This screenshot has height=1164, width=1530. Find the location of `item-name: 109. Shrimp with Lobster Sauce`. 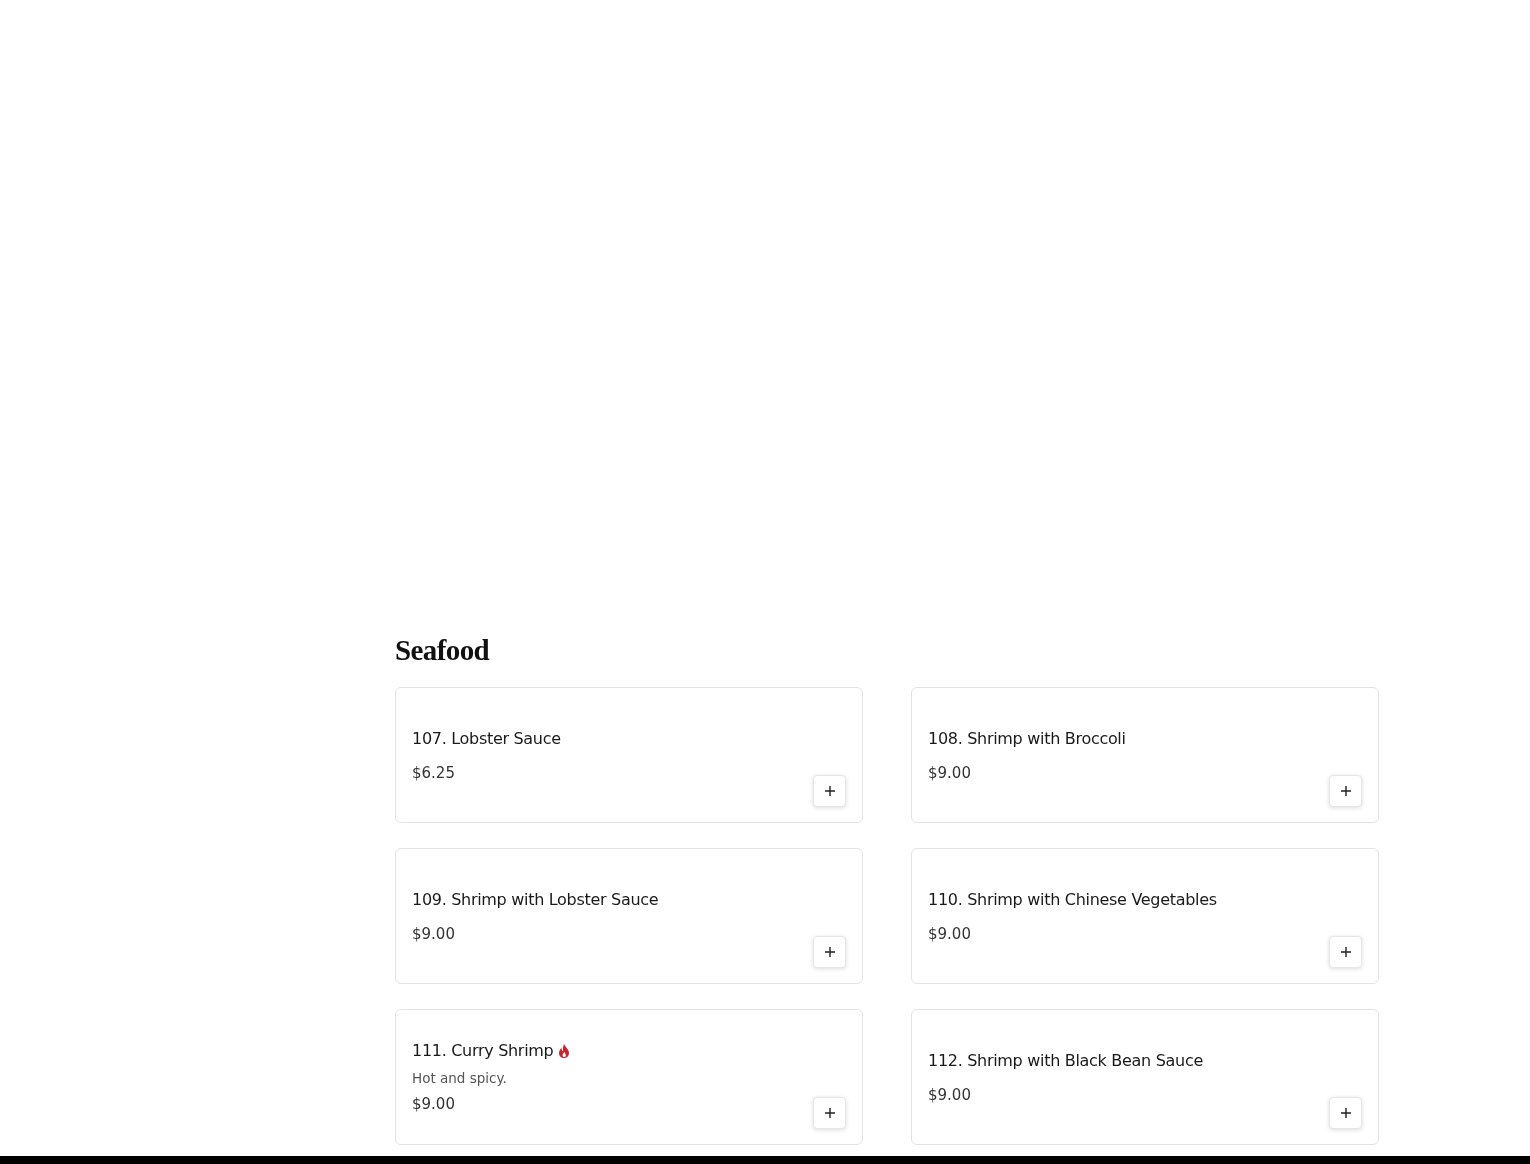

item-name: 109. Shrimp with Lobster Sauce is located at coordinates (535, 899).